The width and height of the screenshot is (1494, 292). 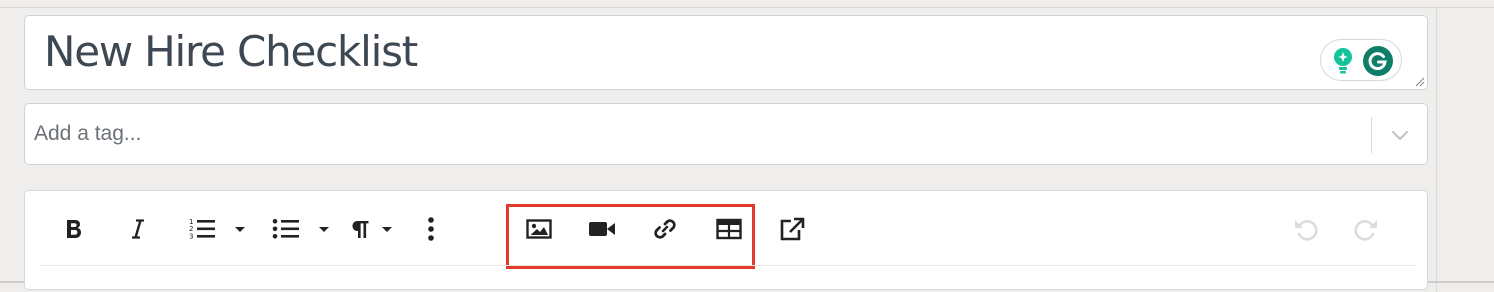 I want to click on tag-dropdown-toggle, so click(x=1400, y=135).